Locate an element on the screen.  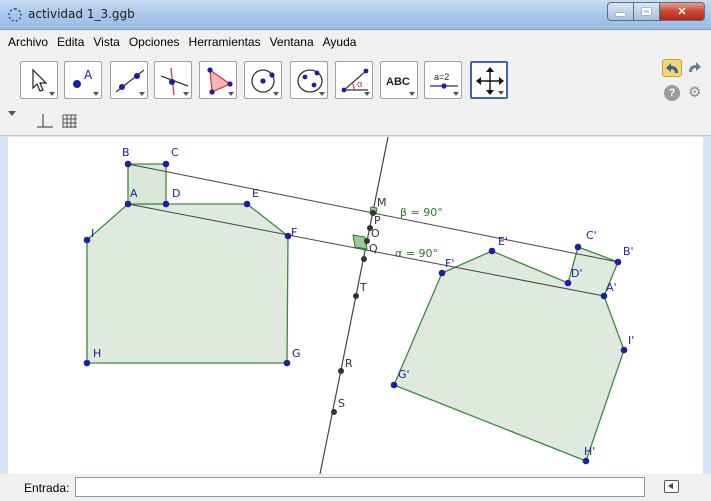
point-b-prime is located at coordinates (618, 262).